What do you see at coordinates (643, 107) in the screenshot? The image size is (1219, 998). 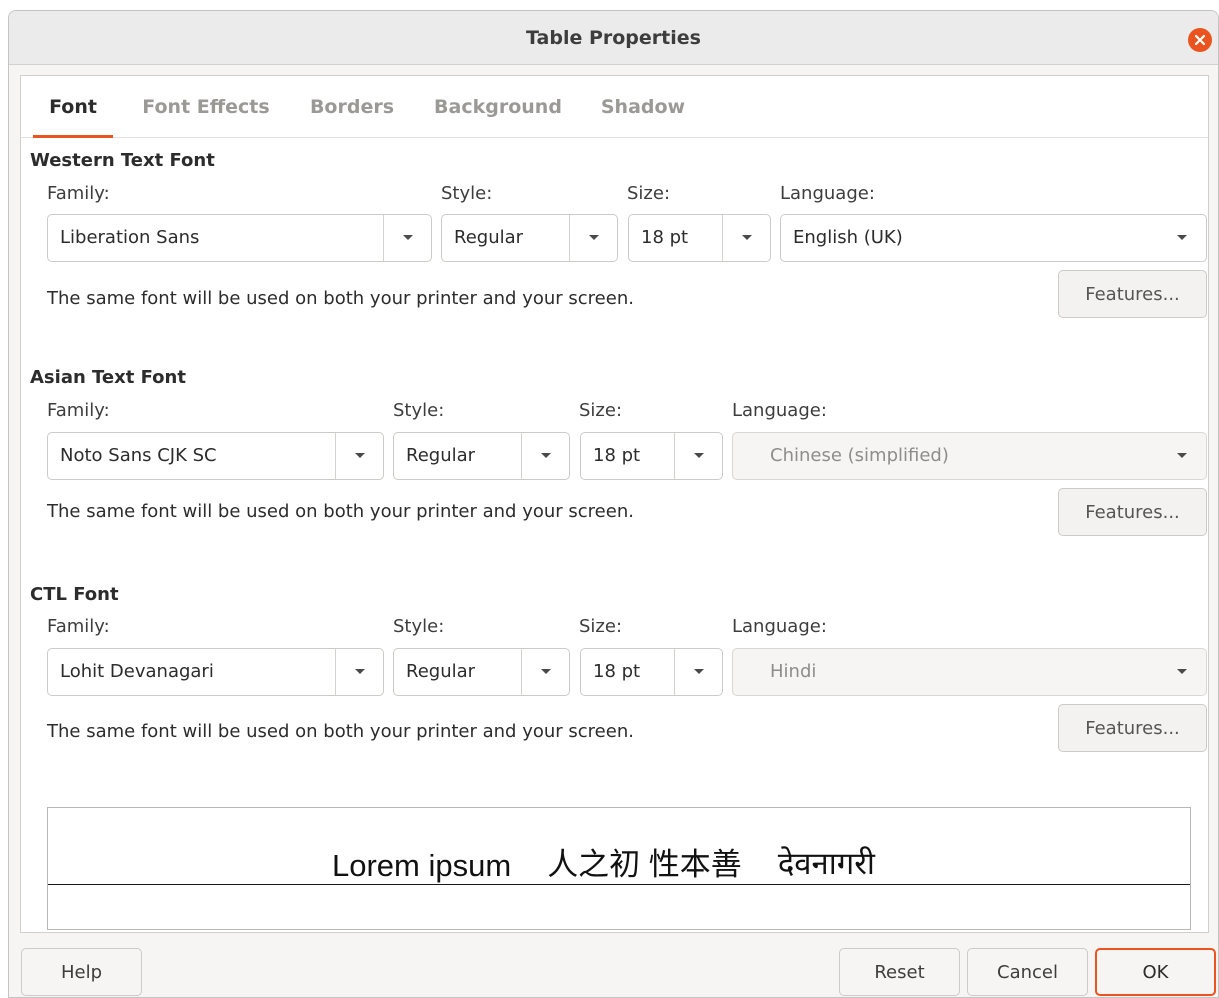 I see `tab-shadow: Shadow` at bounding box center [643, 107].